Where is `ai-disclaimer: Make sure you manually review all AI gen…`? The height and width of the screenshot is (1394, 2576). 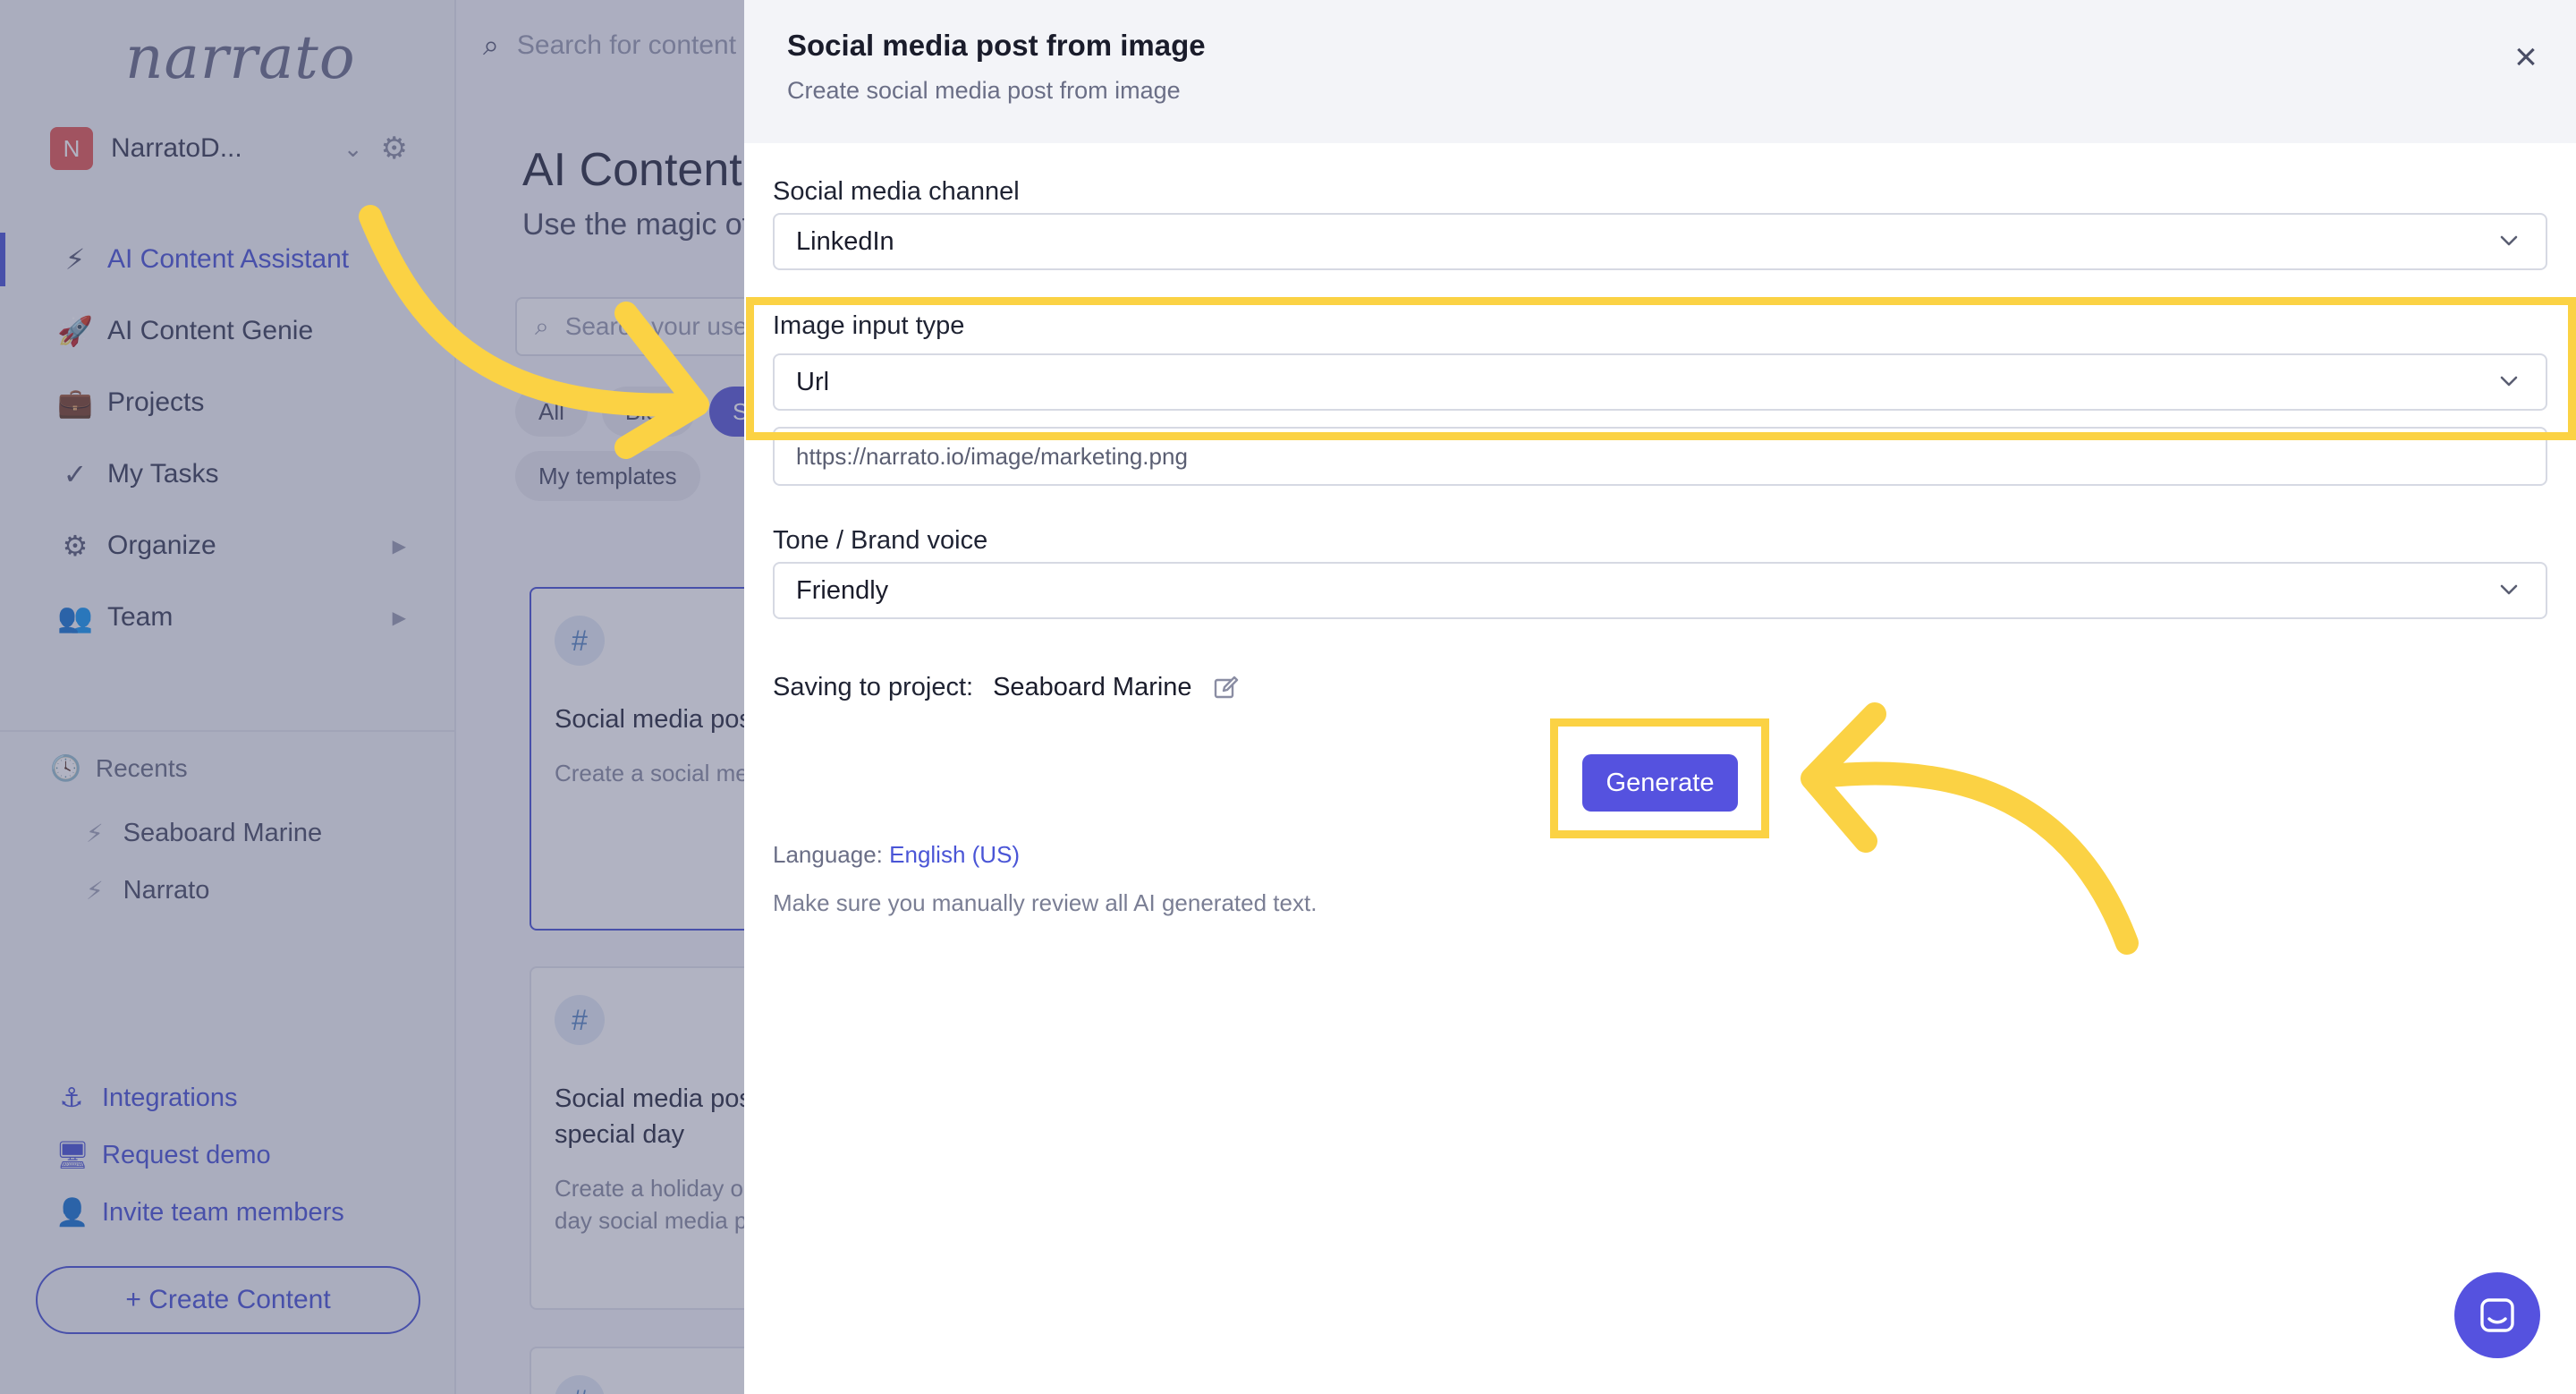
ai-disclaimer: Make sure you manually review all AI gen… is located at coordinates (1045, 903).